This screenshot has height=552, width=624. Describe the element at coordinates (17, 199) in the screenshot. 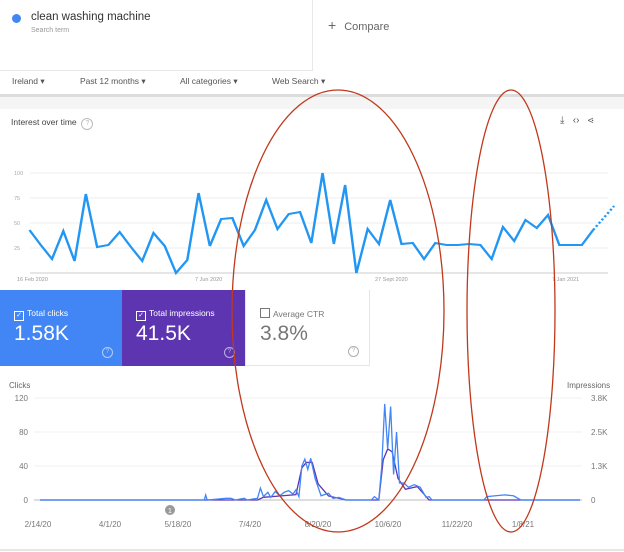

I see `y-tick-label: 75` at that location.